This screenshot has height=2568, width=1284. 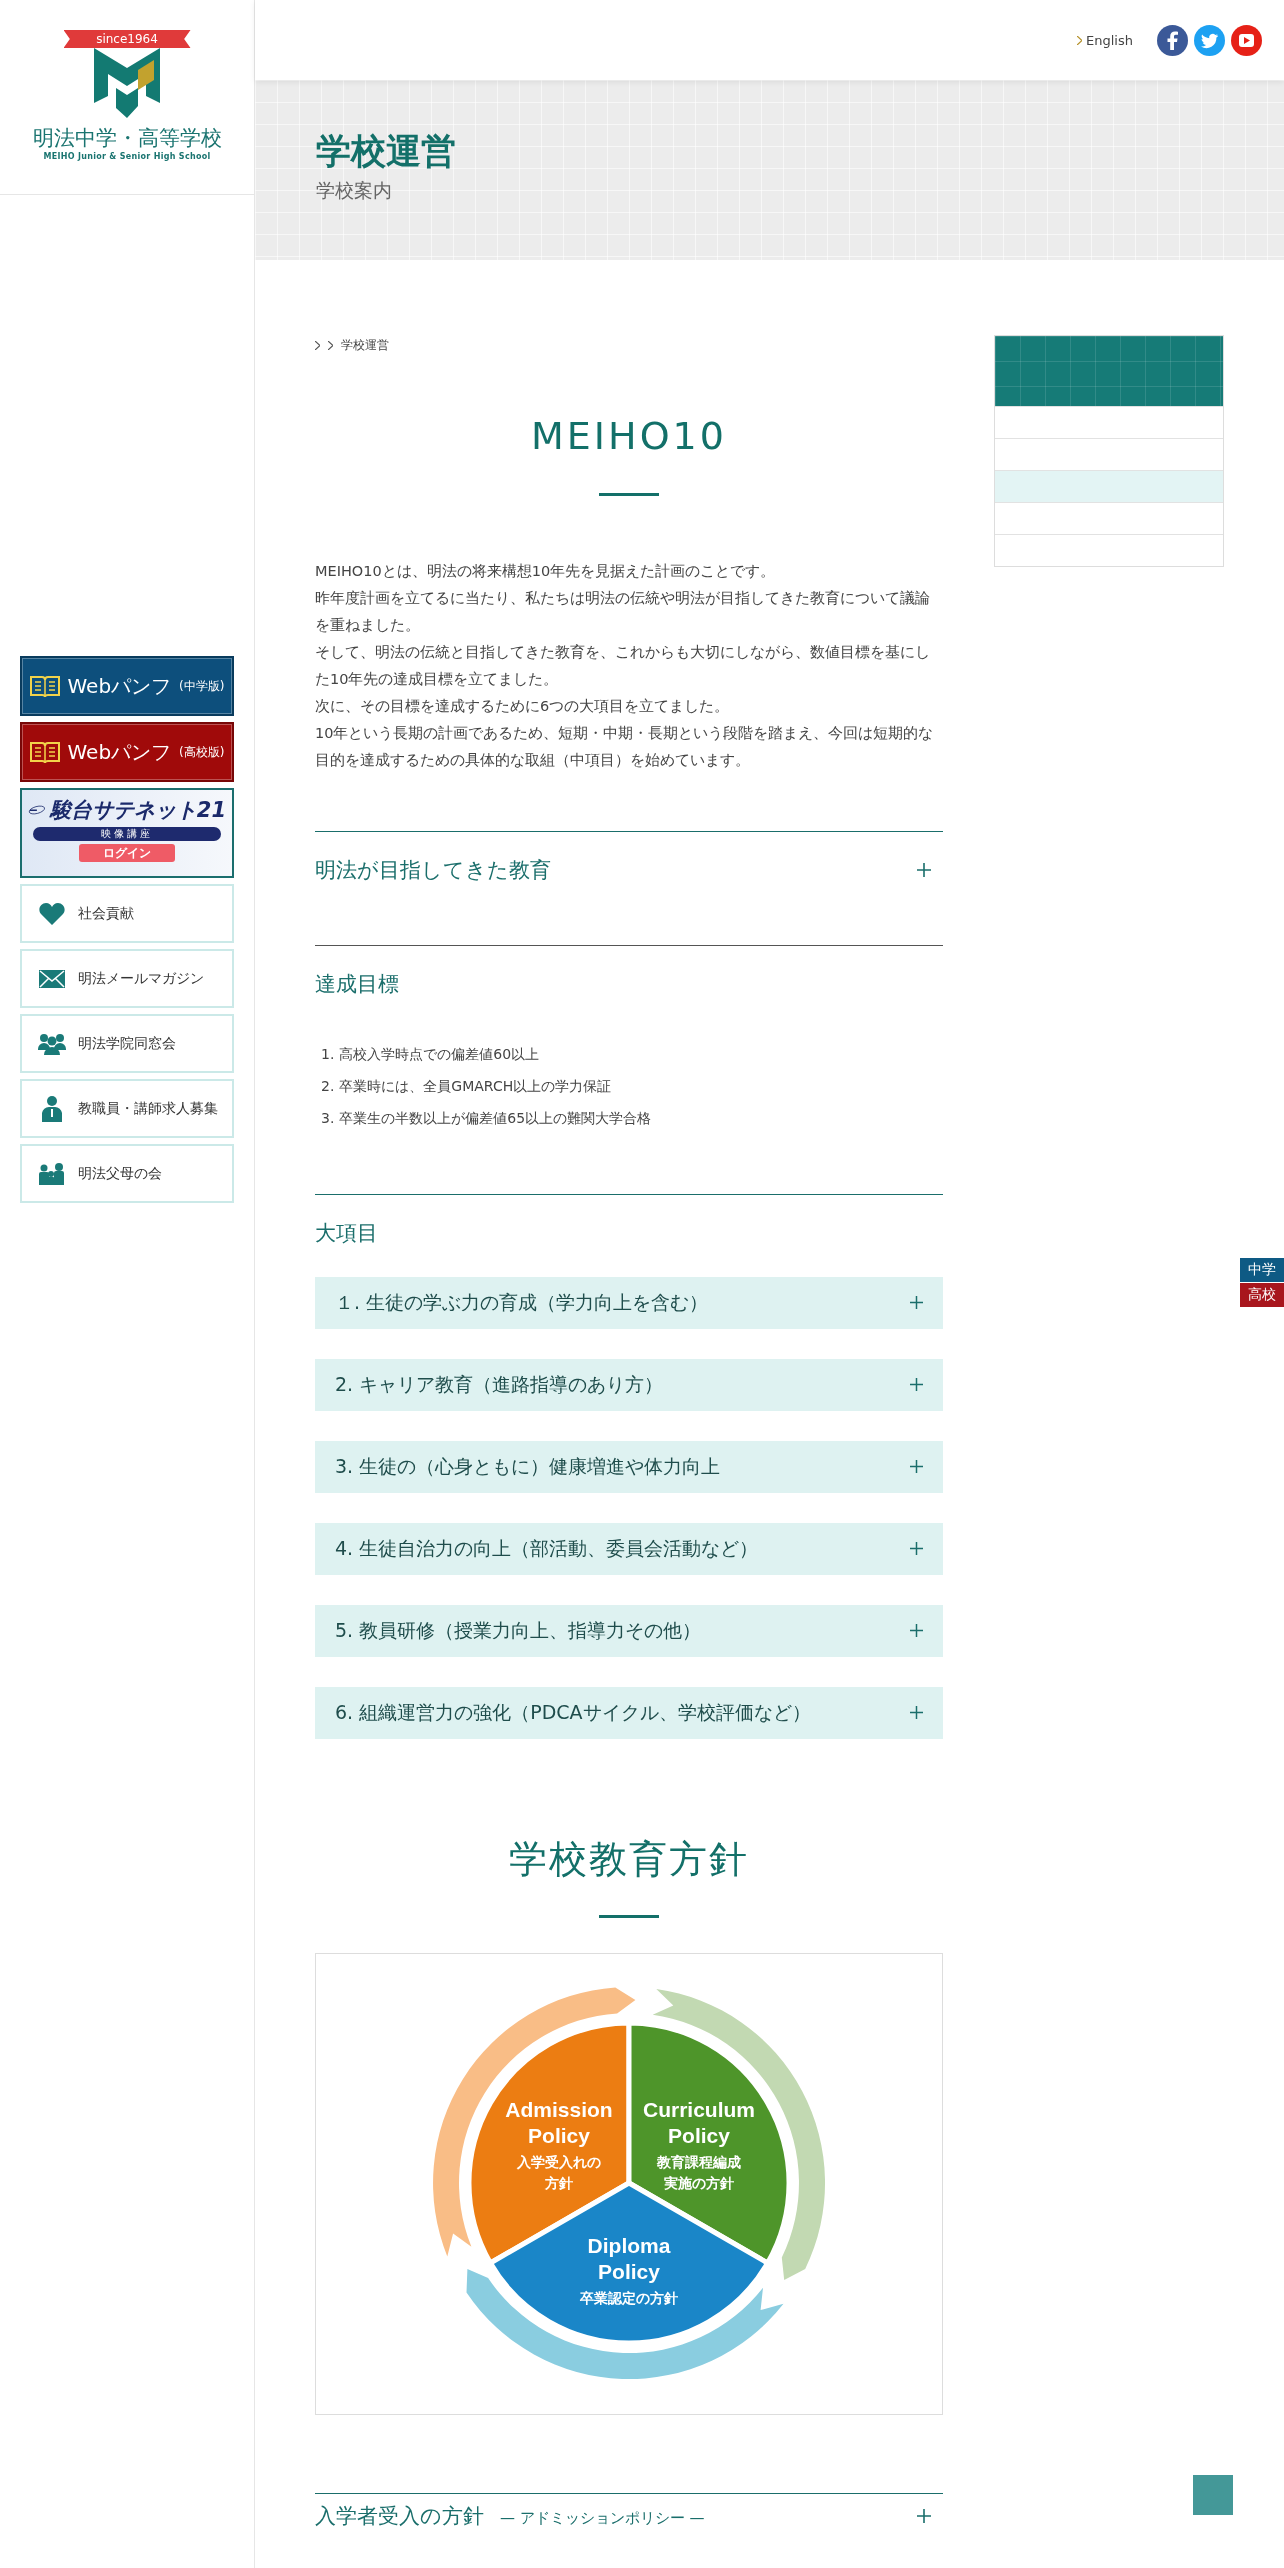 What do you see at coordinates (629, 1302) in the screenshot?
I see `accordion-item: １. 生徒の学ぶ力の育成（学力向上を含む）` at bounding box center [629, 1302].